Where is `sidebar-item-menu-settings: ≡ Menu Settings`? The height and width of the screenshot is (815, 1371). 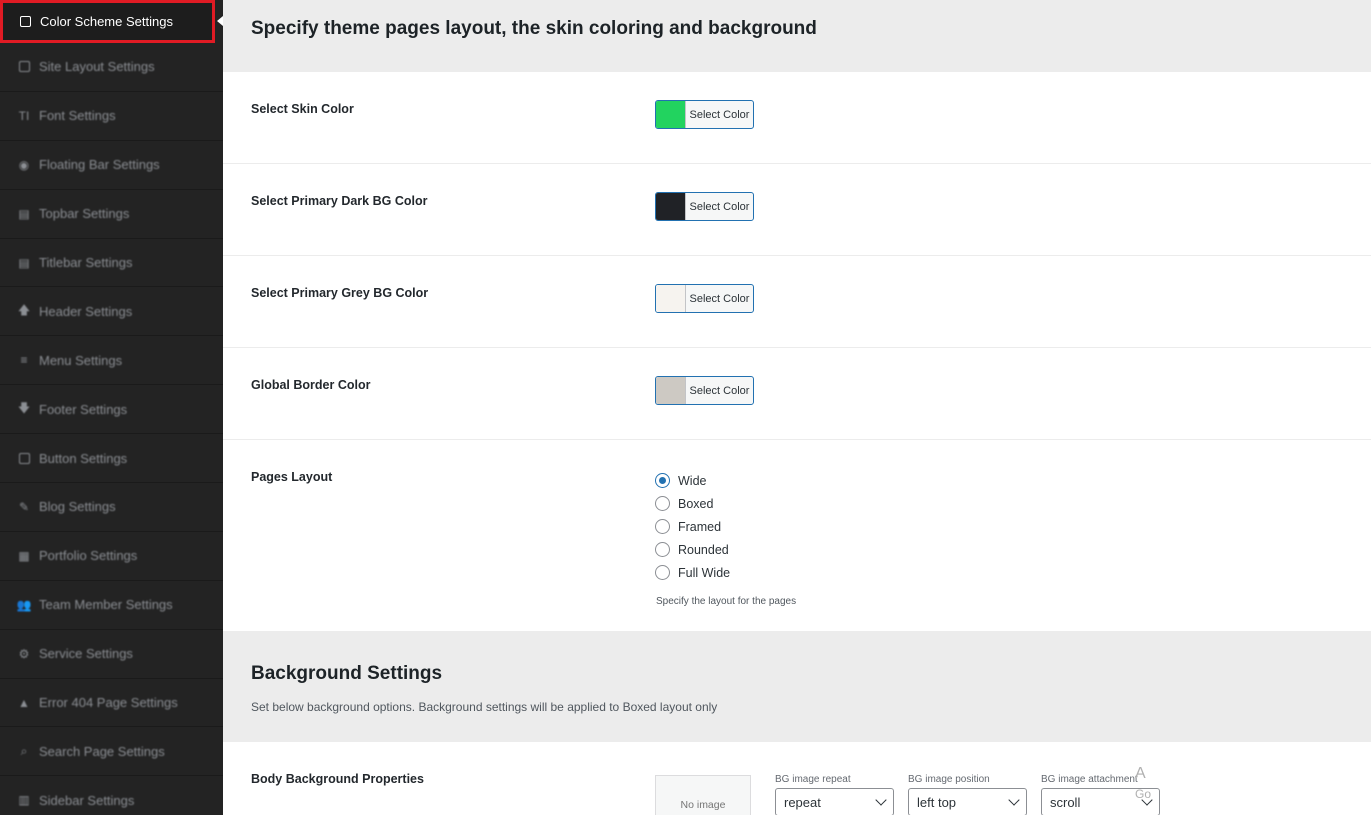
sidebar-item-menu-settings: ≡ Menu Settings is located at coordinates (111, 361).